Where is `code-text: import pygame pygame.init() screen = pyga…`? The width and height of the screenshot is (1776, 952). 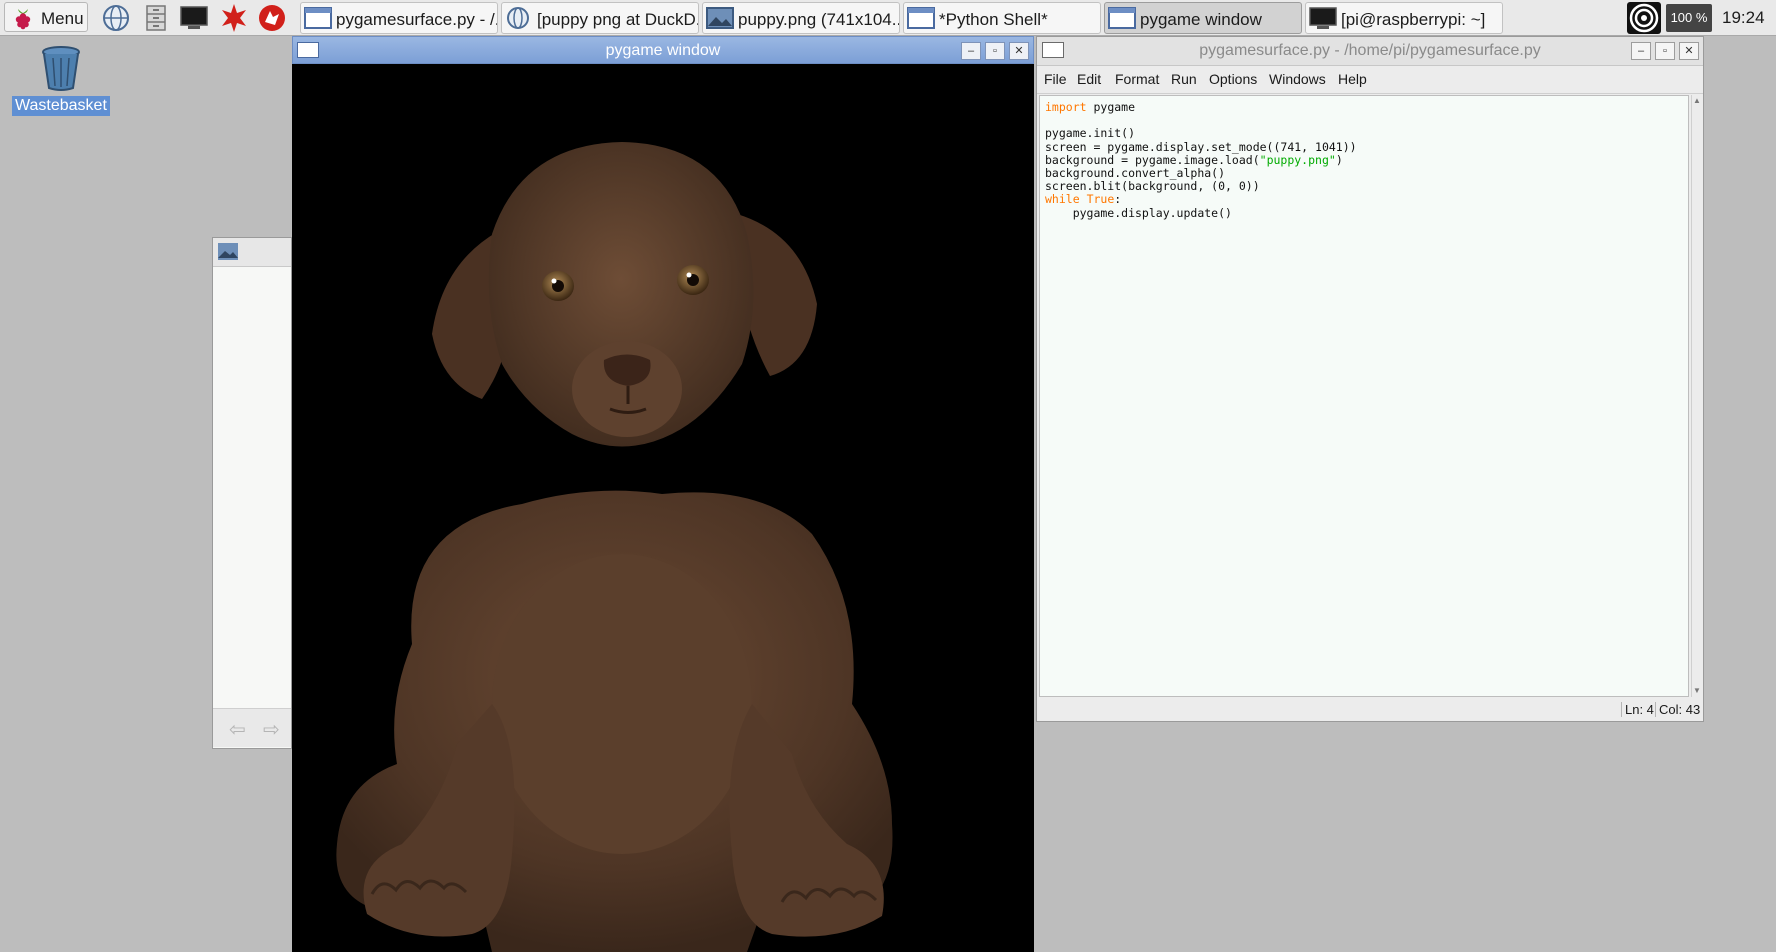 code-text: import pygame pygame.init() screen = pyga… is located at coordinates (1201, 160).